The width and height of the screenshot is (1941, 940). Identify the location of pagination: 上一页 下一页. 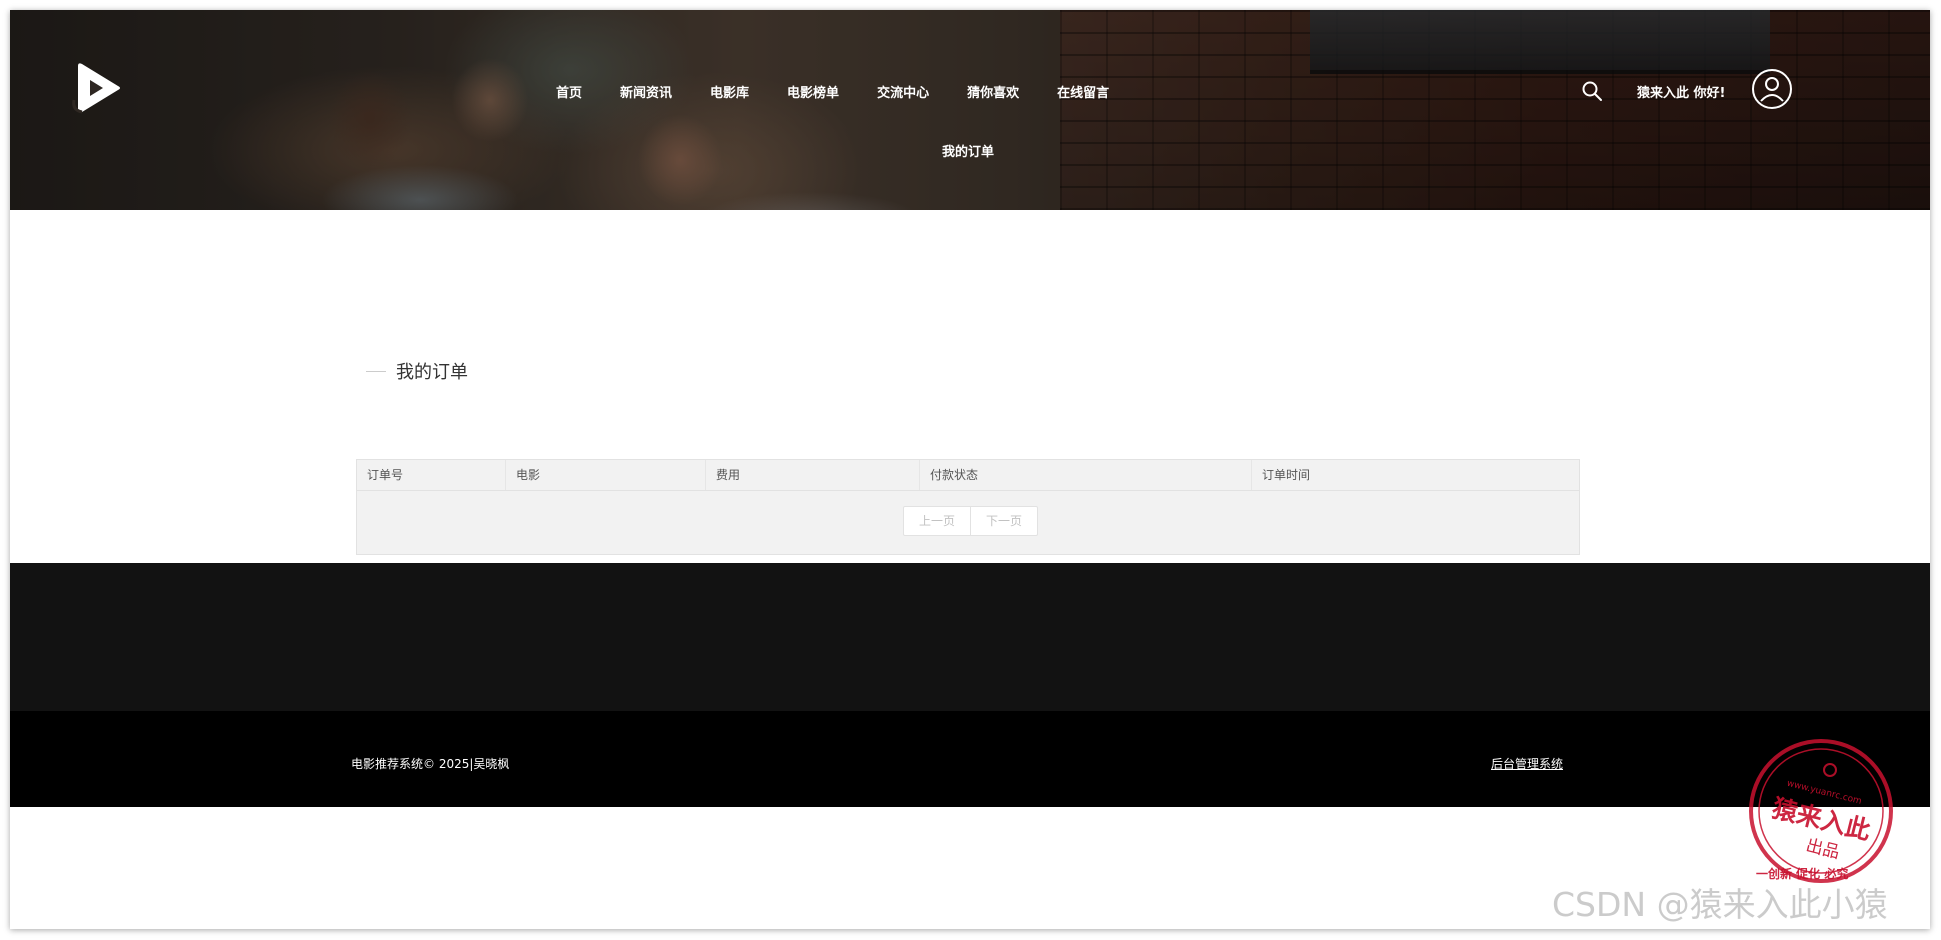
(971, 521).